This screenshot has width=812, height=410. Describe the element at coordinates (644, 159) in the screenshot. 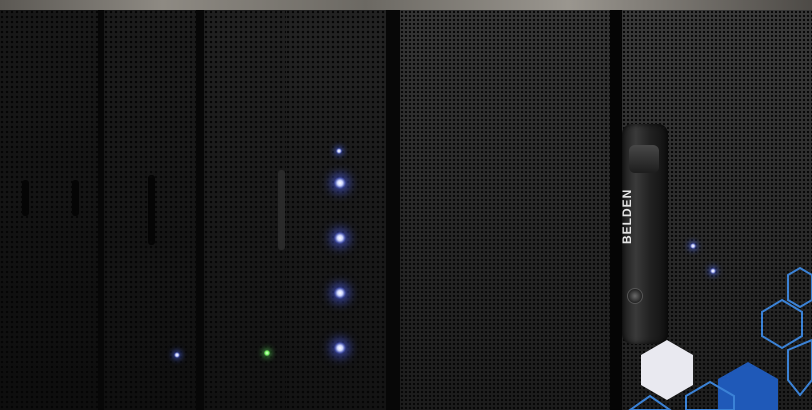

I see `handle-grip` at that location.